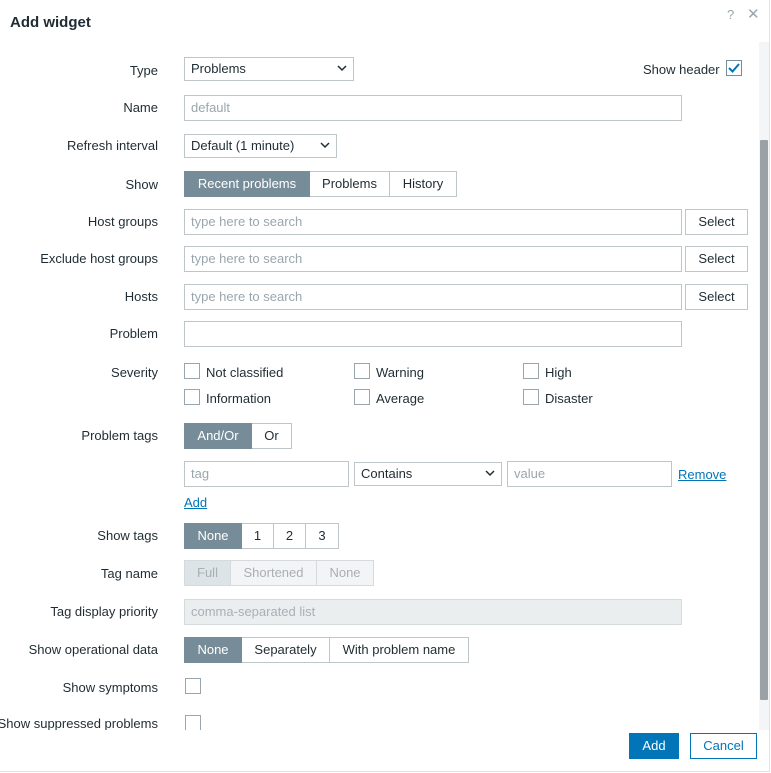 The height and width of the screenshot is (773, 771). I want to click on severity-information-checkbox, so click(192, 397).